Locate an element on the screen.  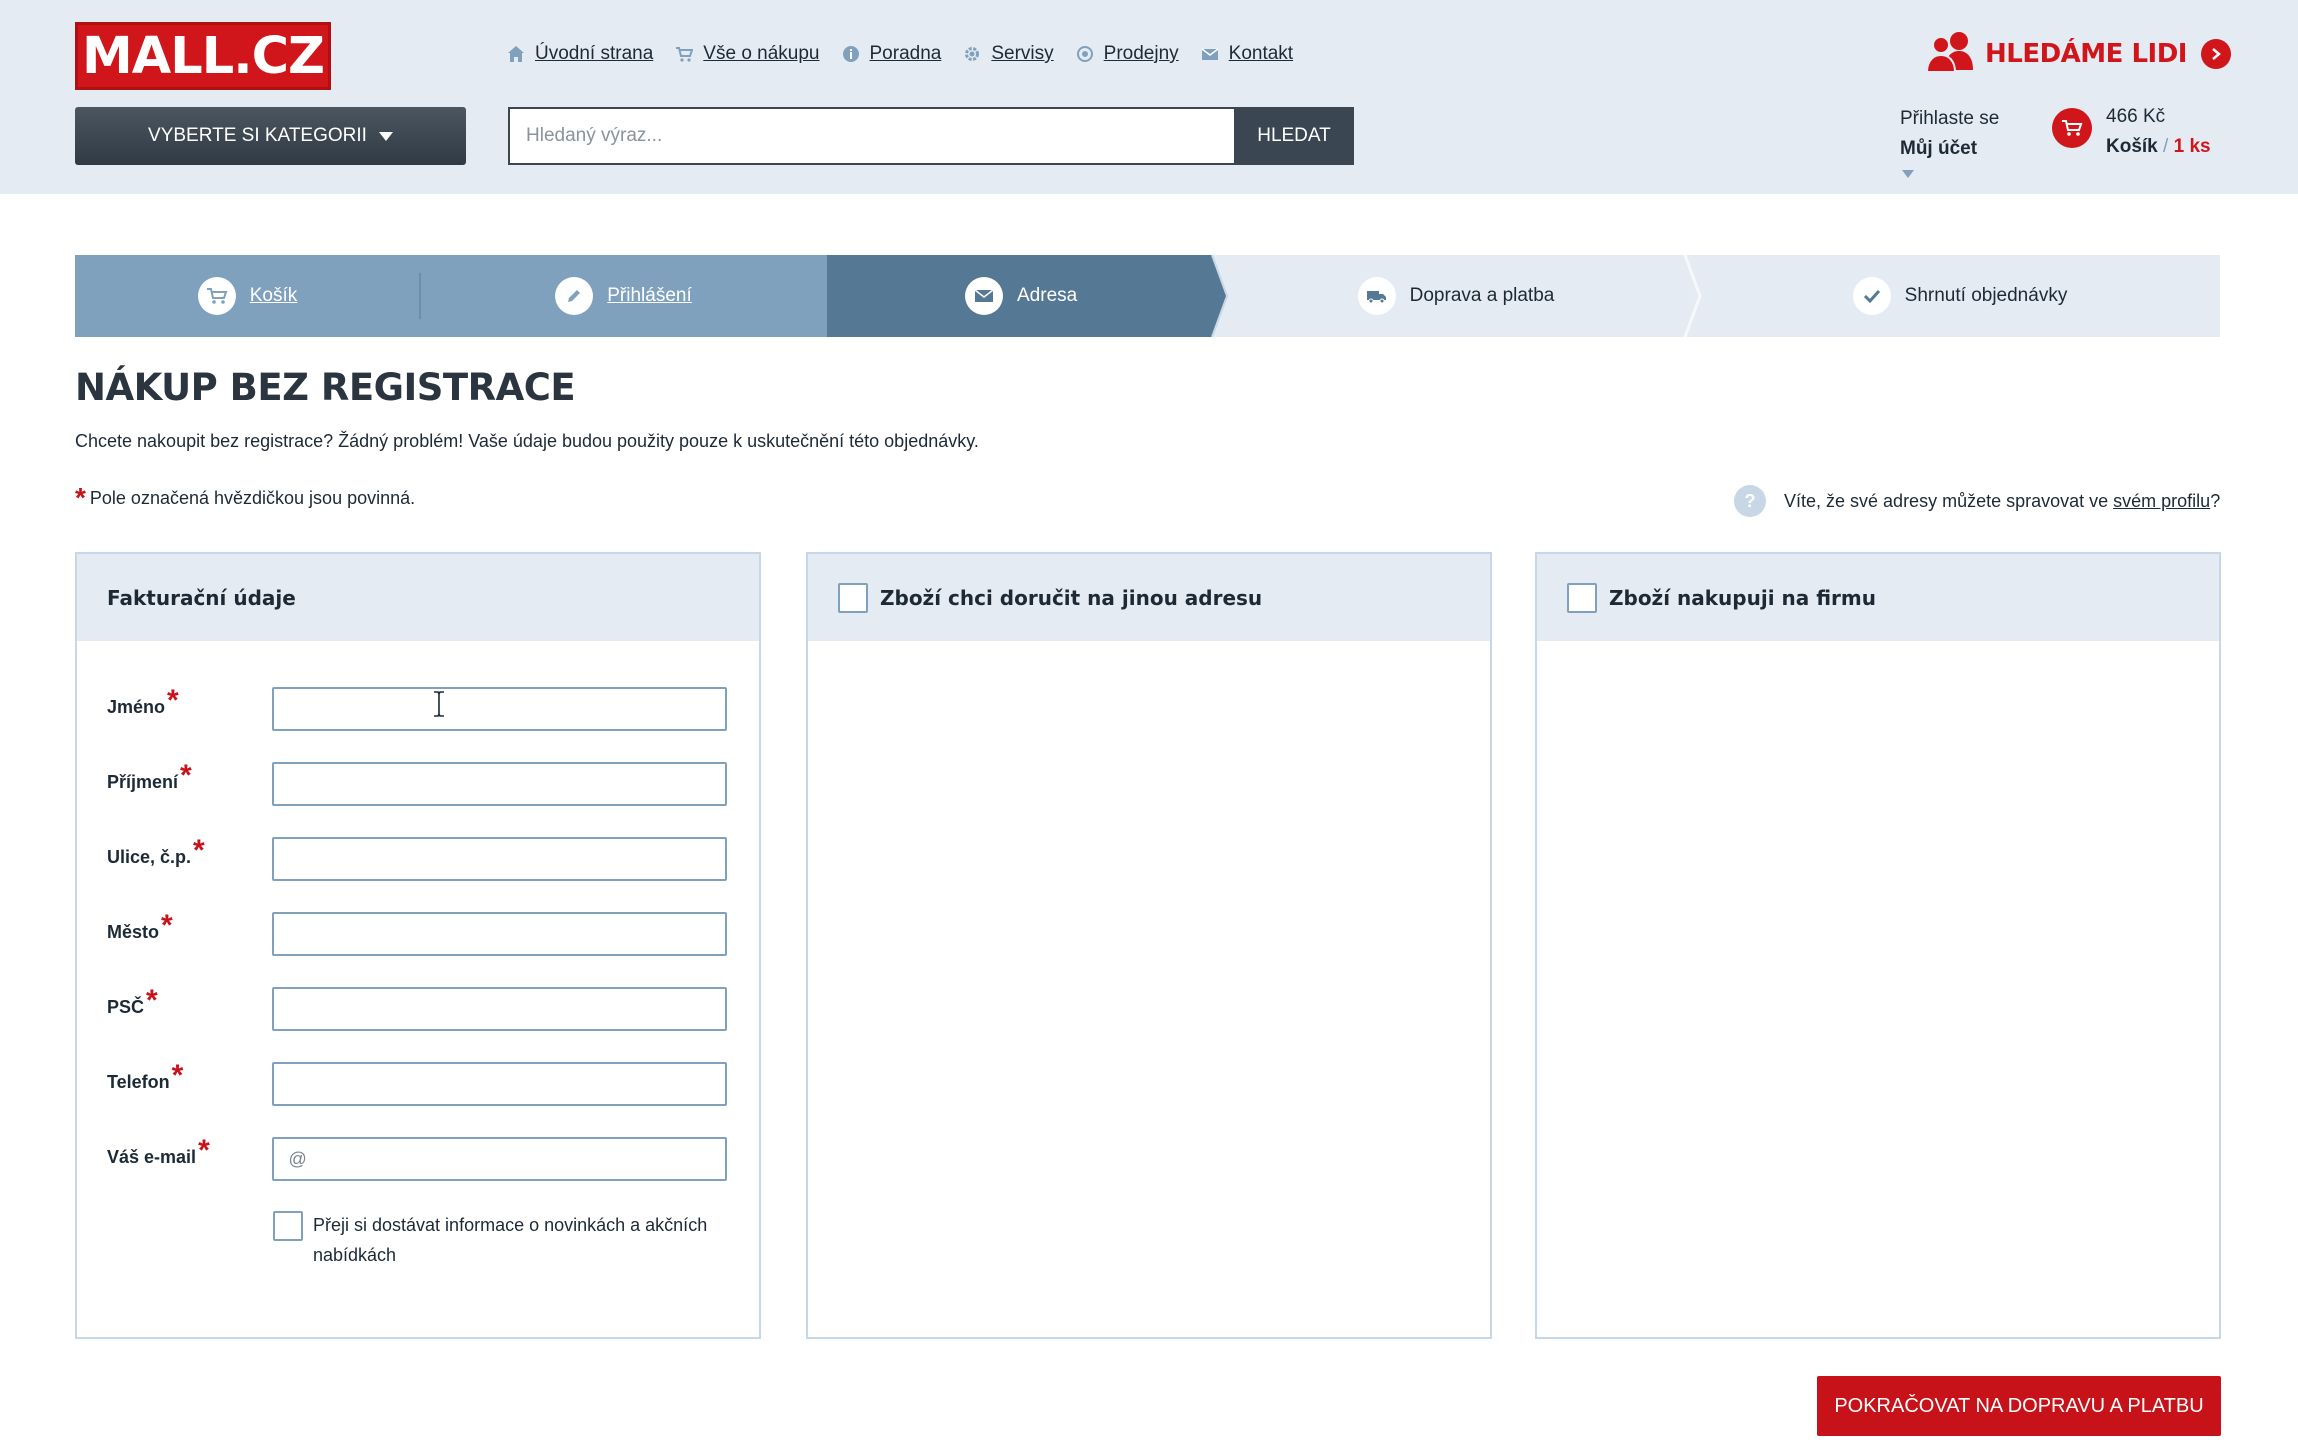
cart-summary: 466 Kč Košík / 1 ks is located at coordinates (2131, 132).